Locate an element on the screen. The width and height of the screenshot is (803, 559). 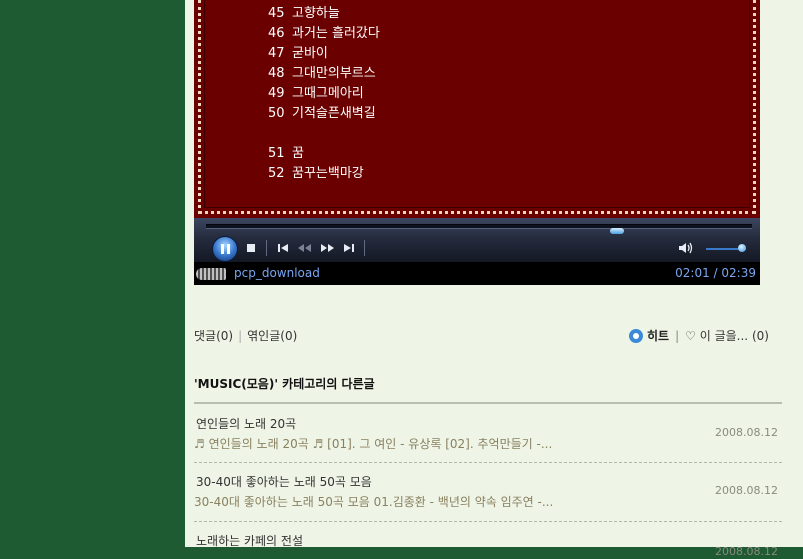
previous-button is located at coordinates (283, 248).